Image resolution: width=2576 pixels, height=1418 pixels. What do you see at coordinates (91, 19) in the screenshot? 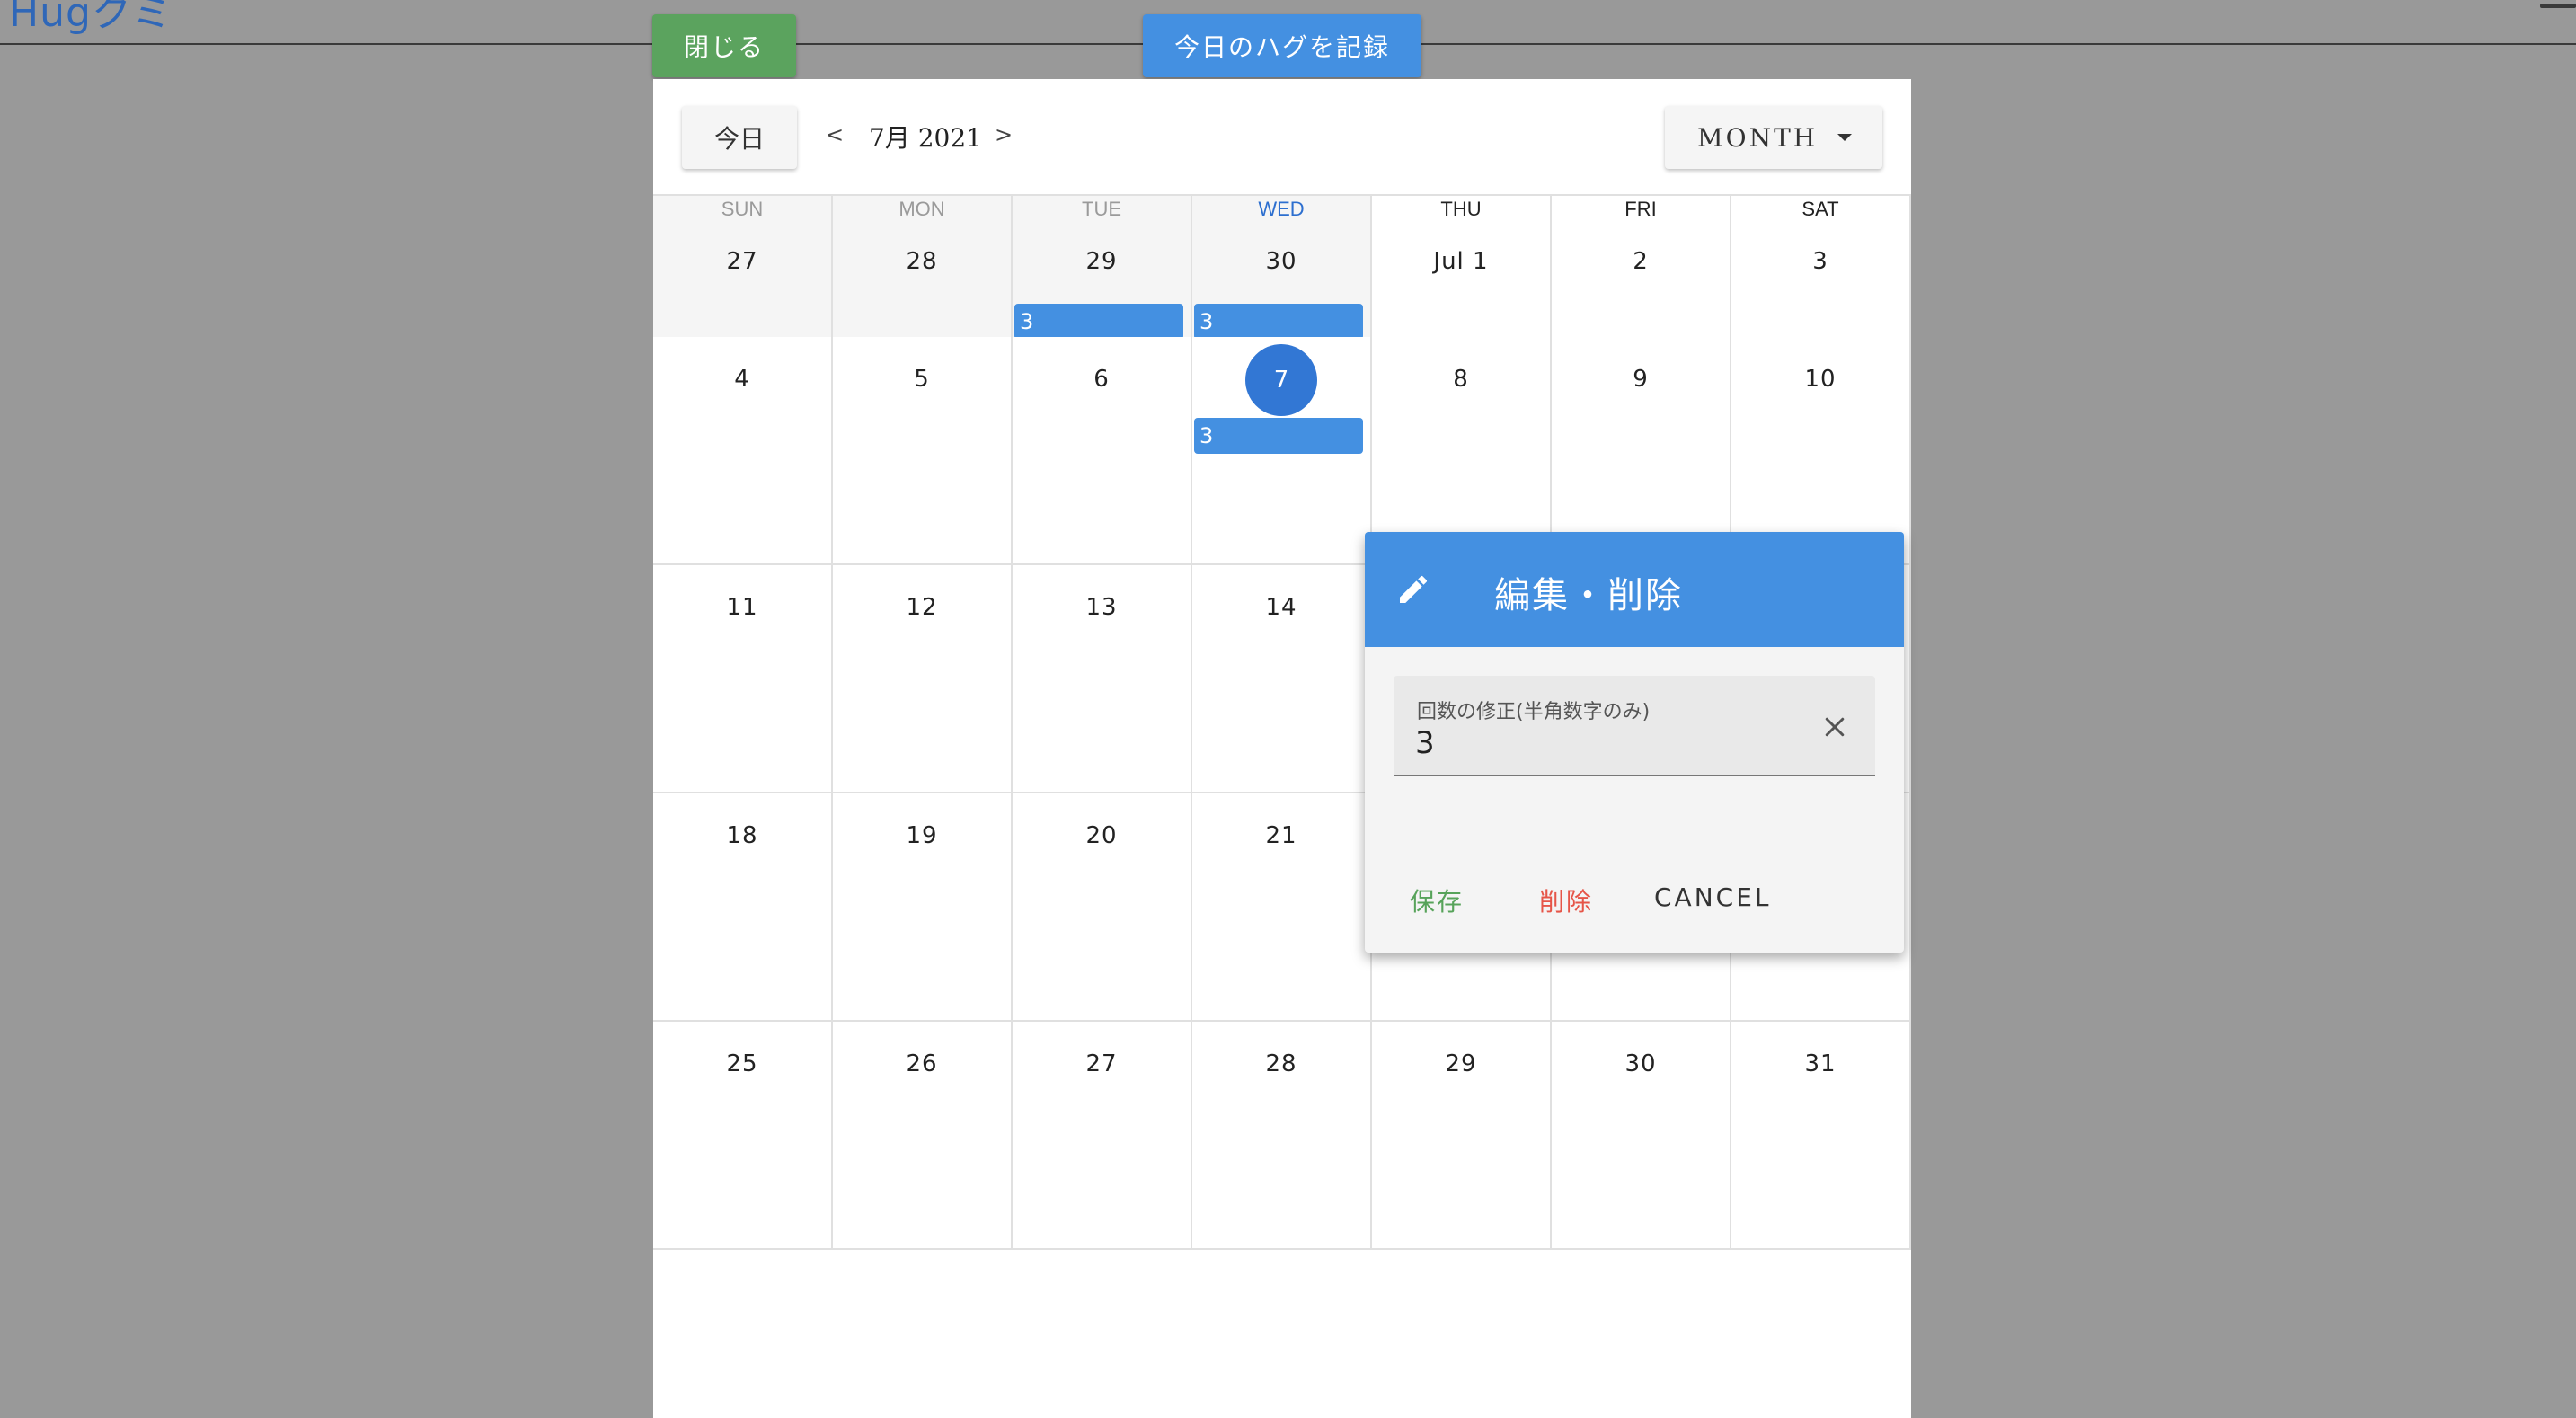
I see `app-title: Hugクミ` at bounding box center [91, 19].